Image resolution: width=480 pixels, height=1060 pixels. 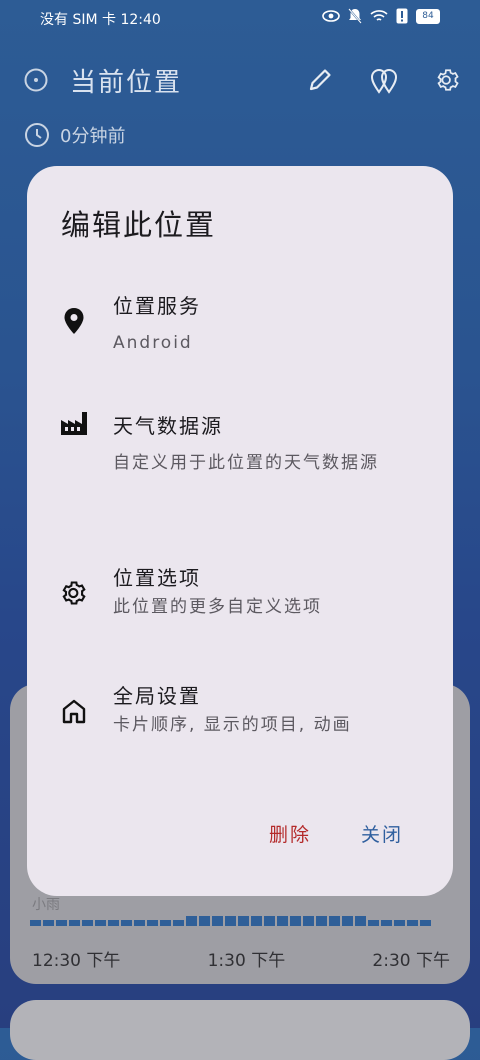 I want to click on menu-item-weather-source: 天气数据源 自定义用于此位置的天气数据源, so click(x=240, y=461).